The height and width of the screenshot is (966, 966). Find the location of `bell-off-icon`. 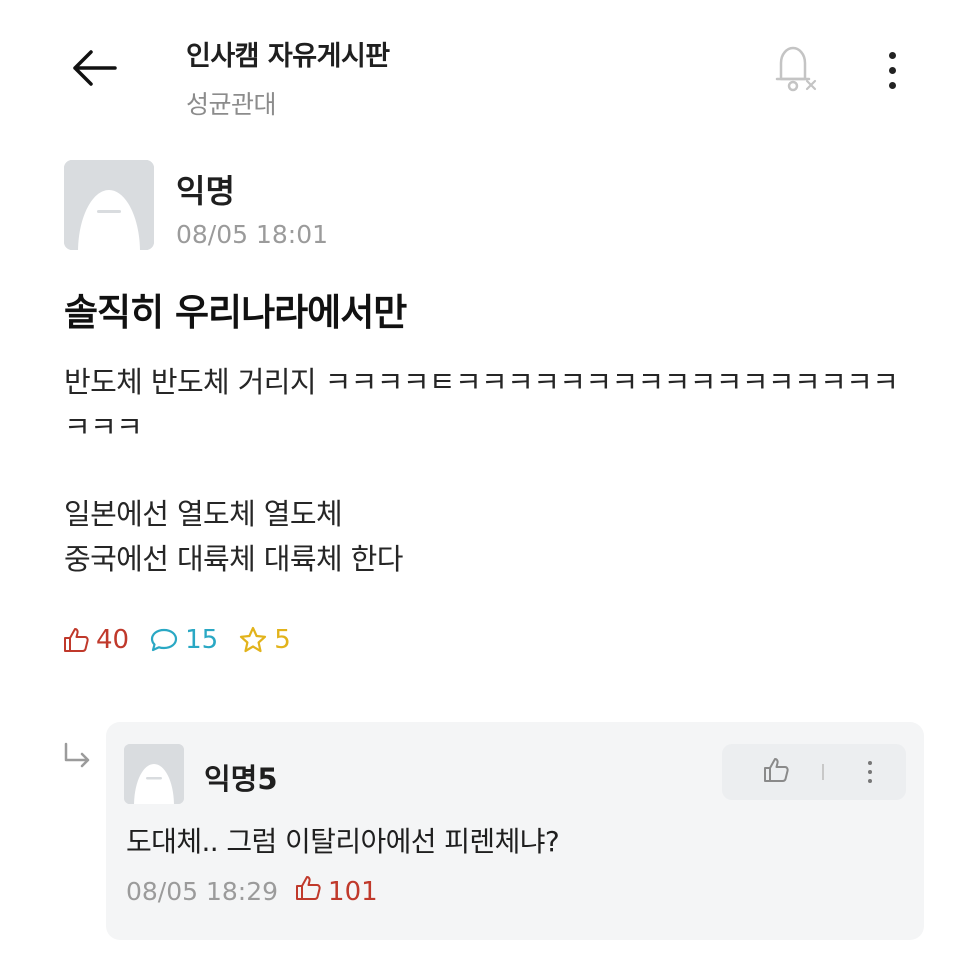

bell-off-icon is located at coordinates (795, 70).